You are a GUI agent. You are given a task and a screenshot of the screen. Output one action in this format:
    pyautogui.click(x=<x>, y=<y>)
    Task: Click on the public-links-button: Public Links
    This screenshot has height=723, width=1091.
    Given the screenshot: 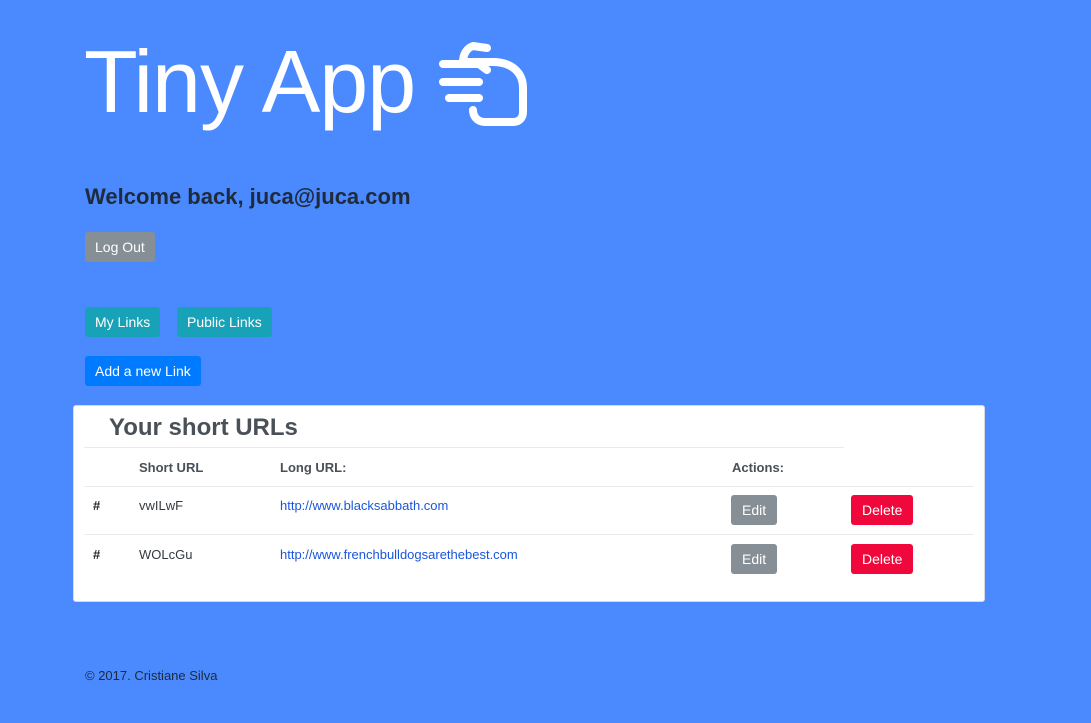 What is the action you would take?
    pyautogui.click(x=224, y=322)
    